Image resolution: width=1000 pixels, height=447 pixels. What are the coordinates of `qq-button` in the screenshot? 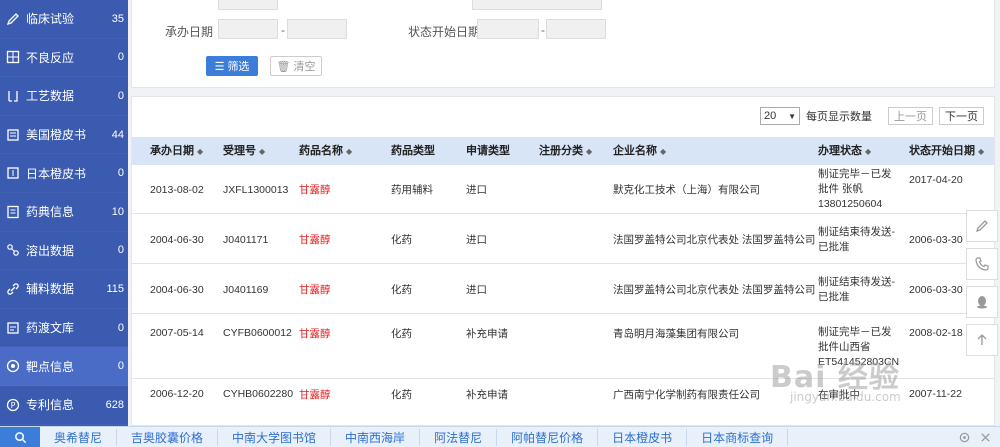 It's located at (982, 302).